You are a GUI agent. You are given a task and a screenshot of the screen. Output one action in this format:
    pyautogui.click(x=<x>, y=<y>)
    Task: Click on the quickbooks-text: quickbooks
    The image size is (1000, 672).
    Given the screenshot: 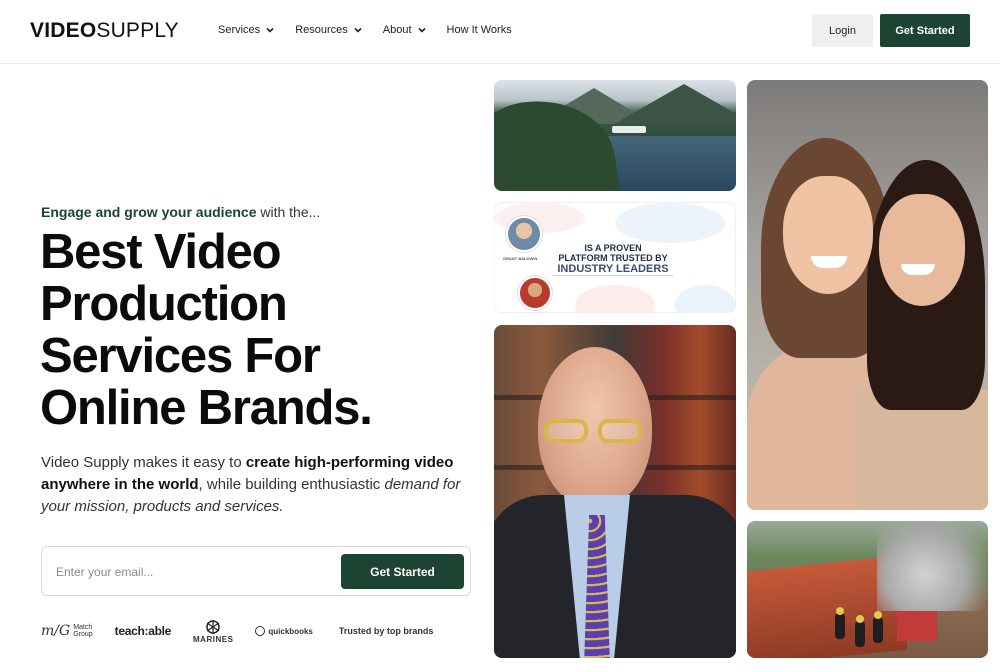 What is the action you would take?
    pyautogui.click(x=290, y=631)
    